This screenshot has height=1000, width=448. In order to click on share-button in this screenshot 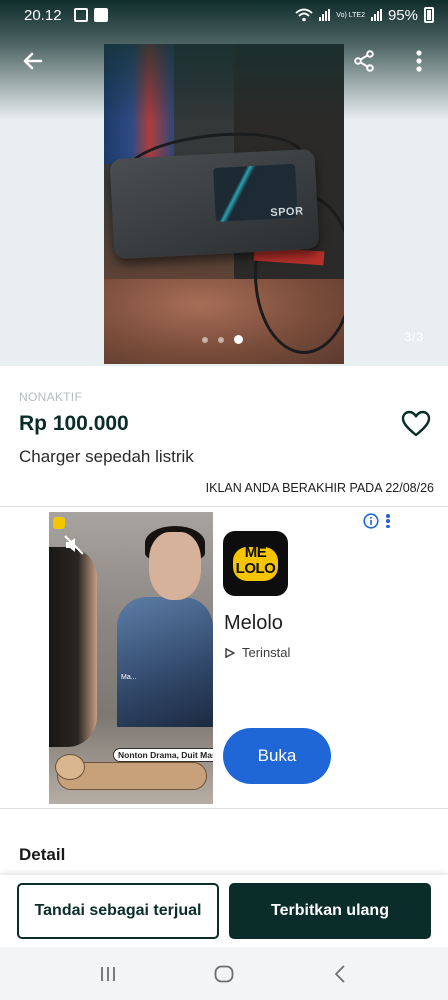, I will do `click(364, 61)`.